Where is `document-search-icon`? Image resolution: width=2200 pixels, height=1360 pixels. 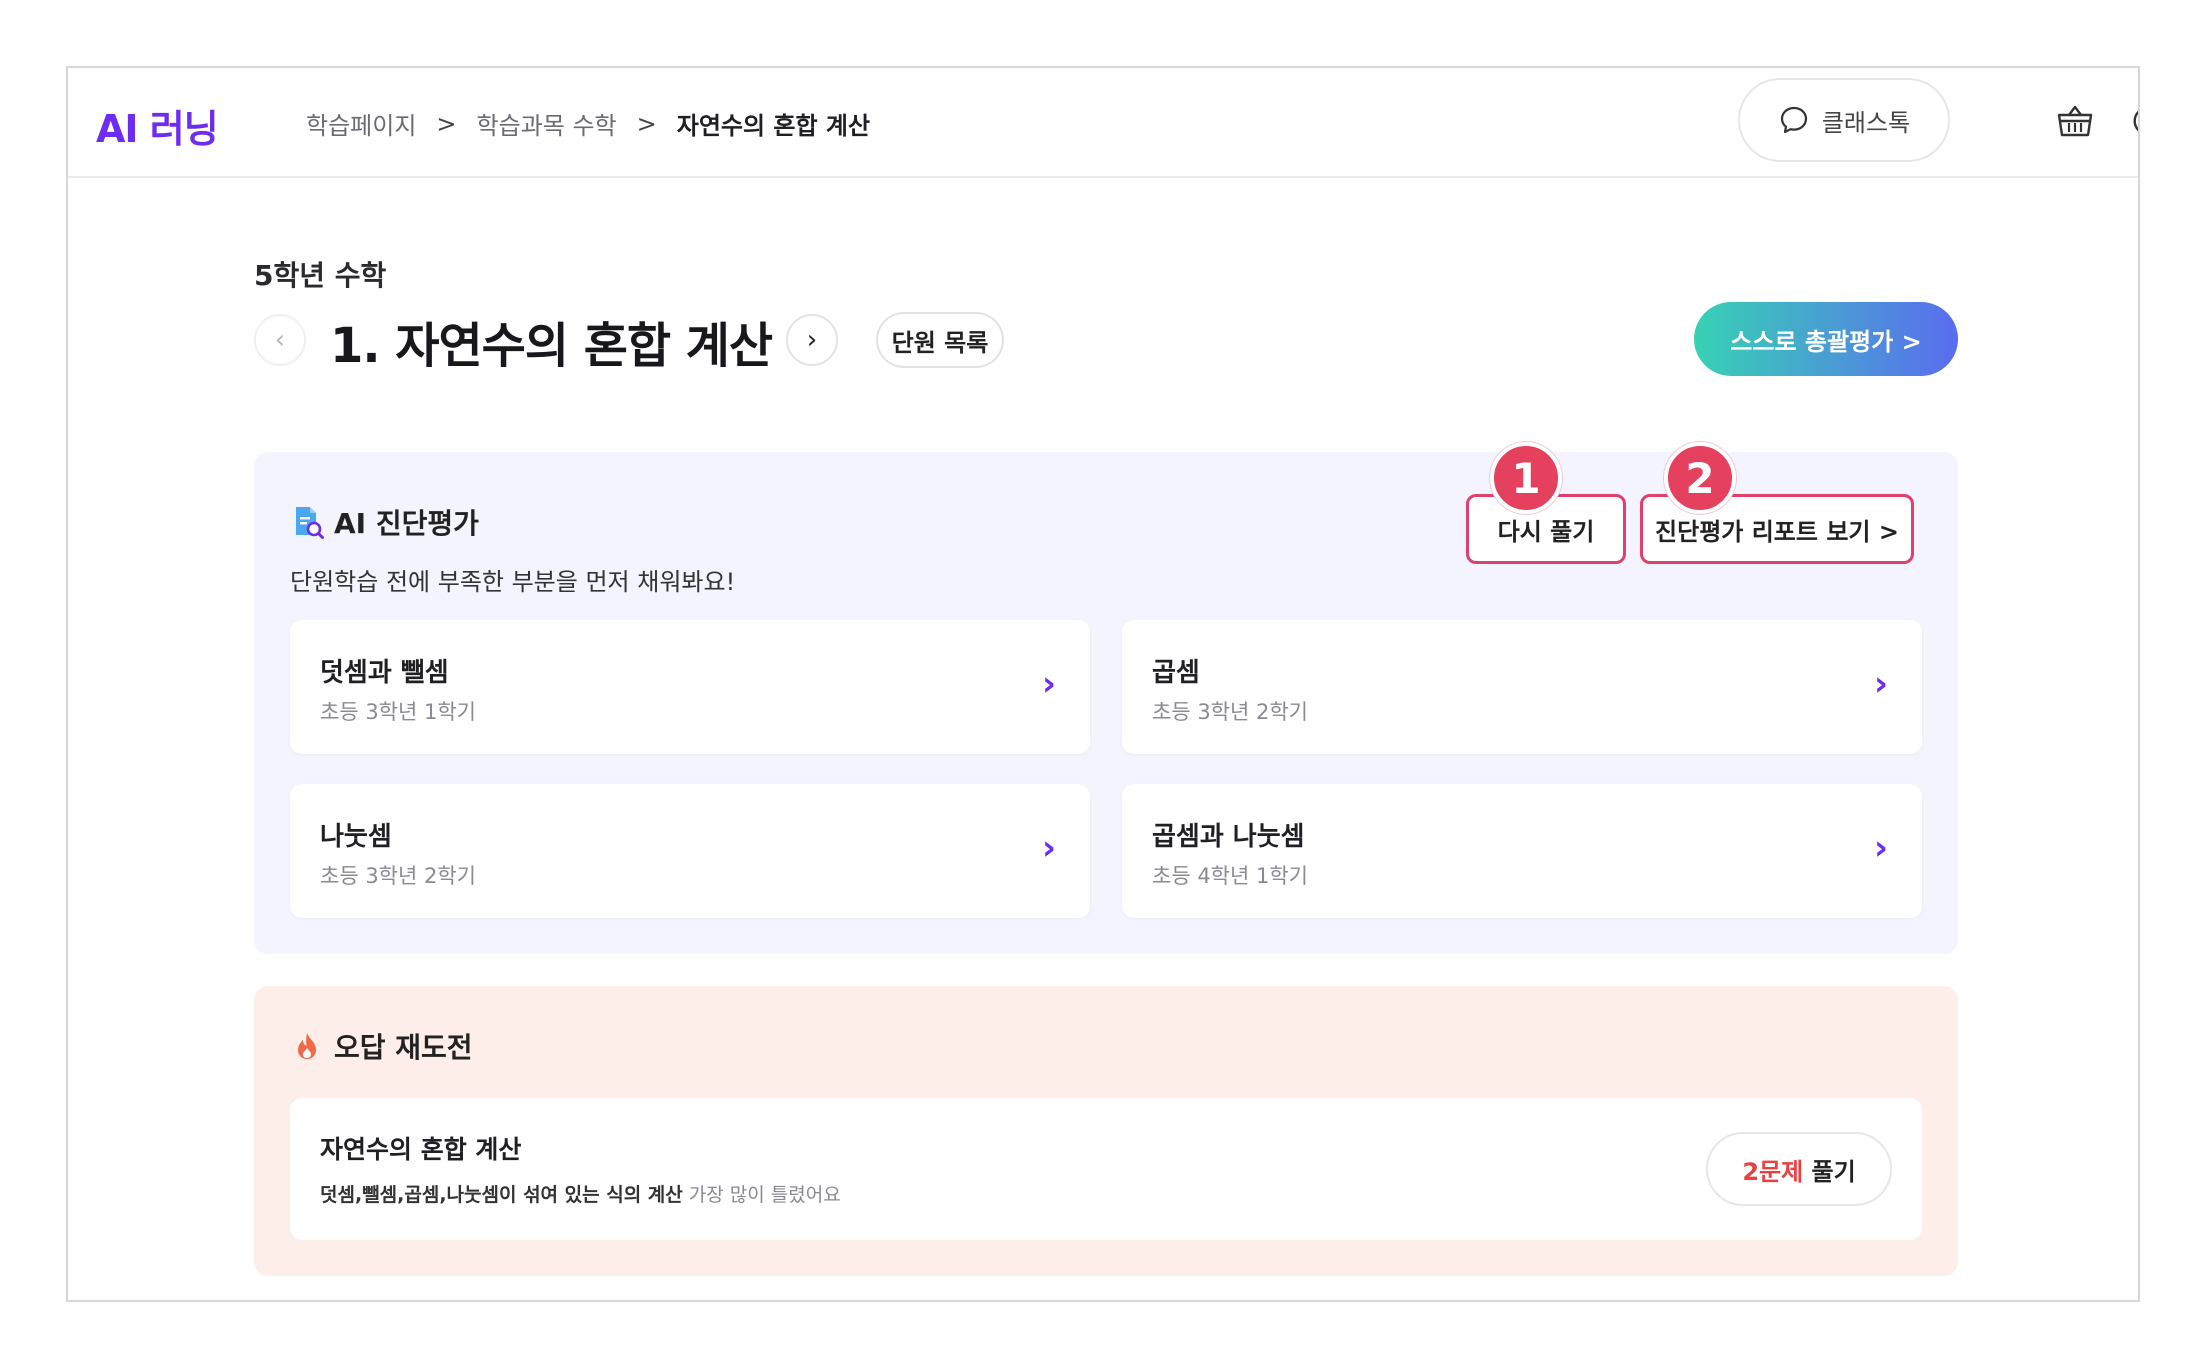 document-search-icon is located at coordinates (310, 523).